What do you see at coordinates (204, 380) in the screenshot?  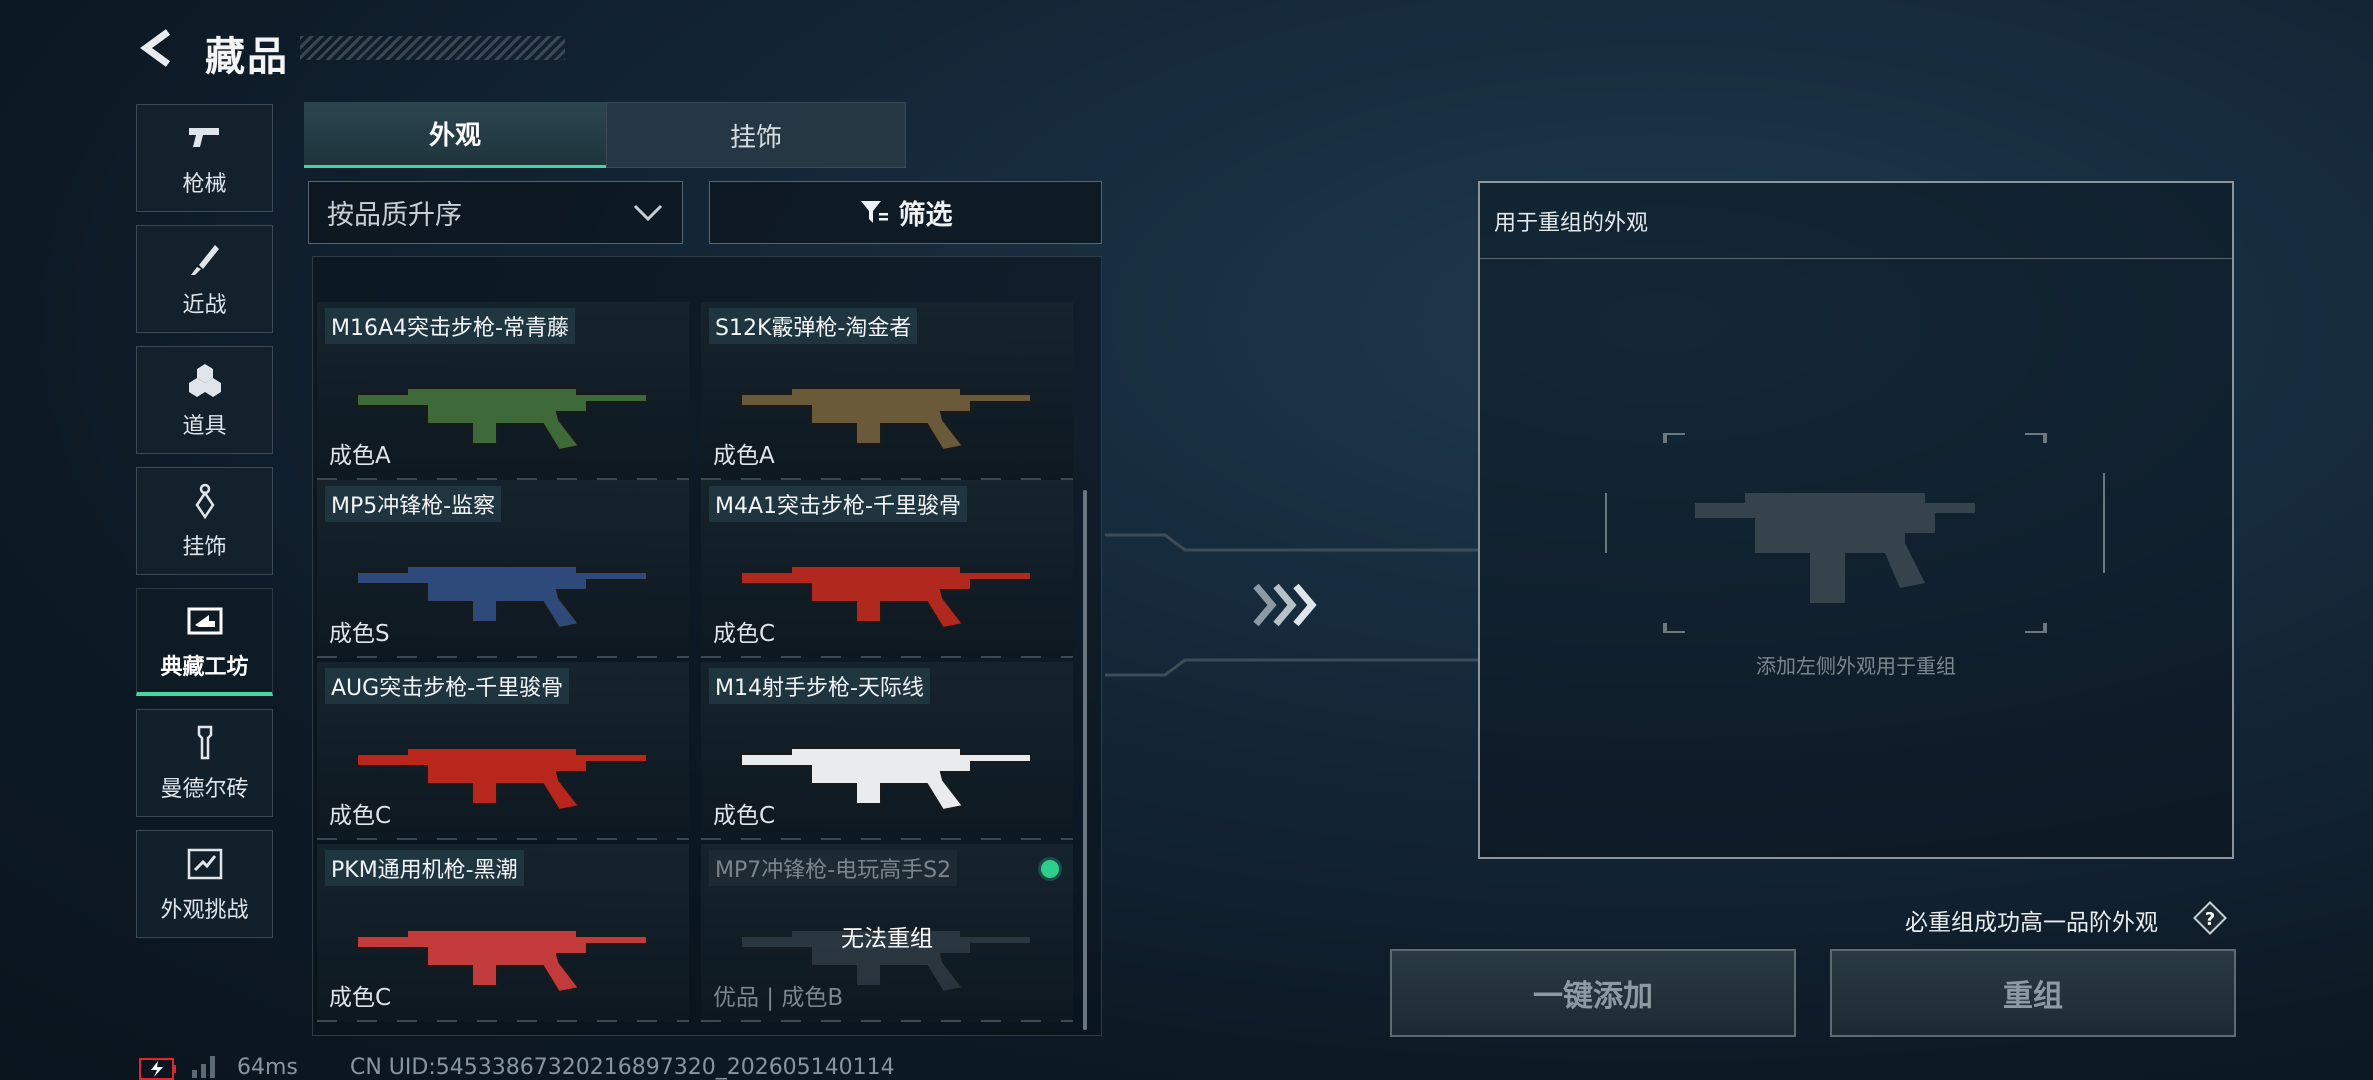 I see `grenades-icon` at bounding box center [204, 380].